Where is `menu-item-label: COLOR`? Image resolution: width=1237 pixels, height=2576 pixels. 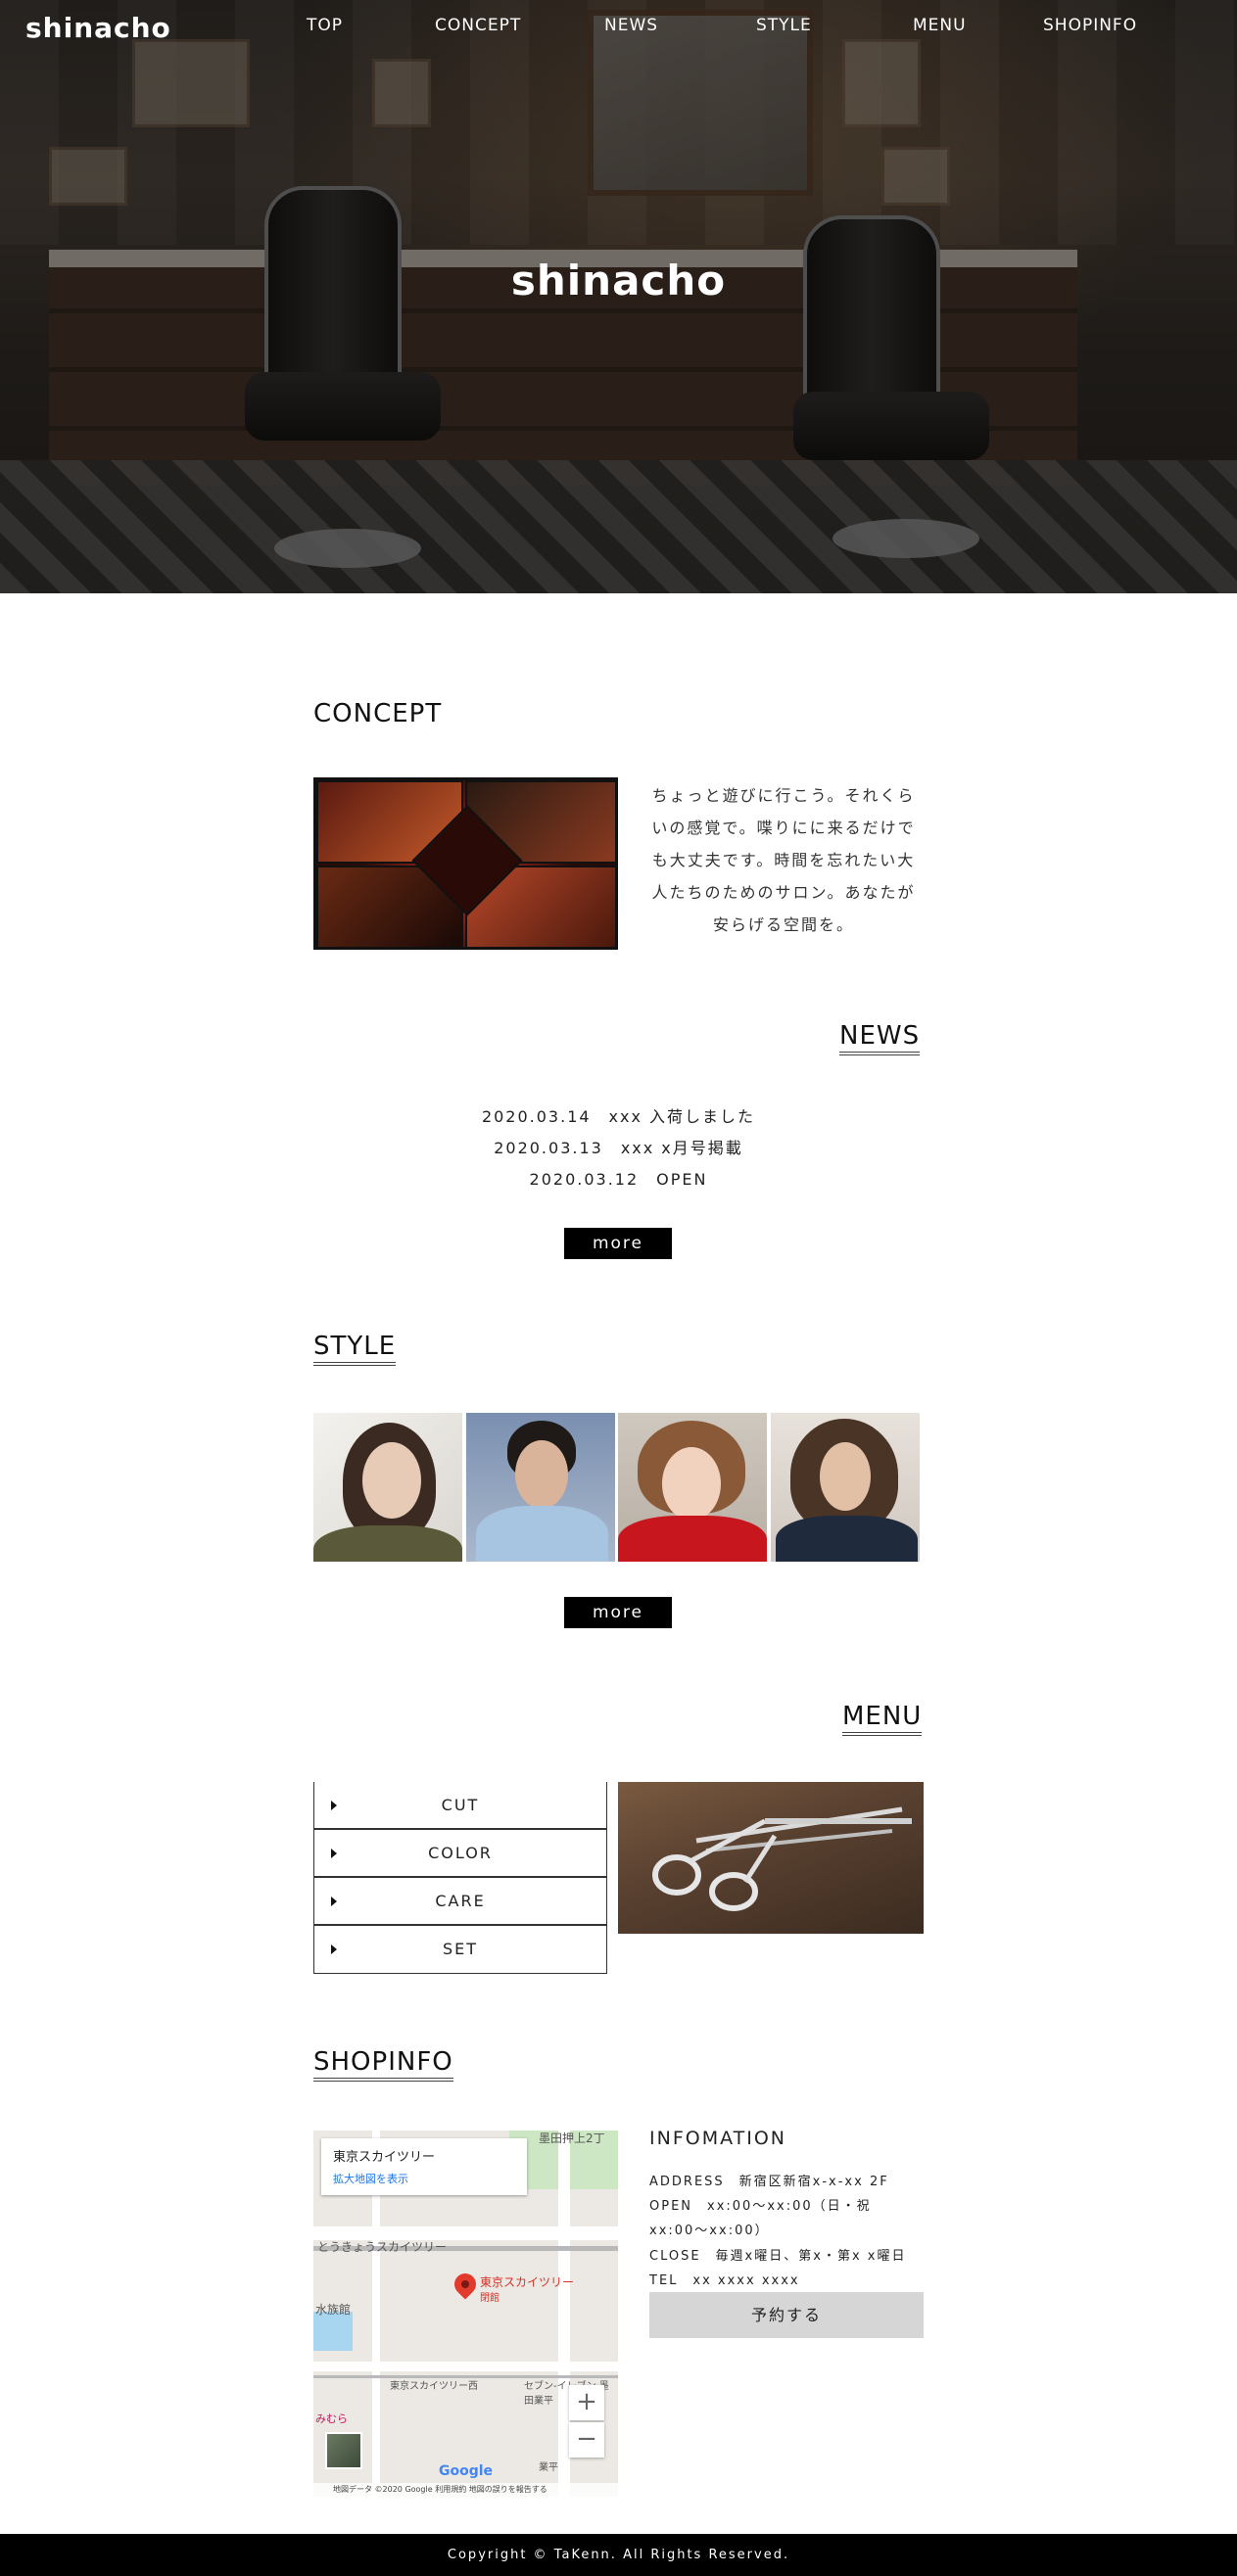
menu-item-label: COLOR is located at coordinates (460, 1853).